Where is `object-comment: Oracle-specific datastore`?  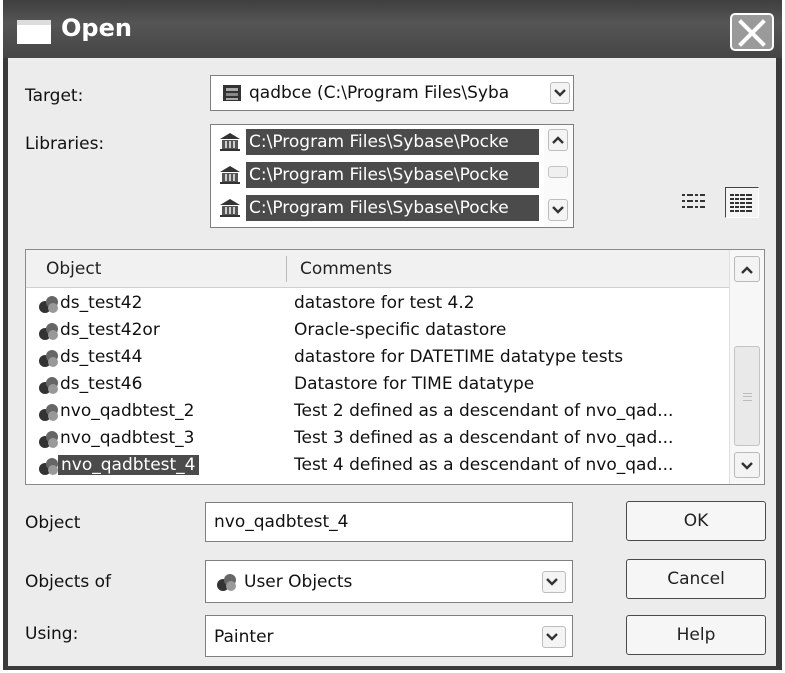
object-comment: Oracle-specific datastore is located at coordinates (400, 330).